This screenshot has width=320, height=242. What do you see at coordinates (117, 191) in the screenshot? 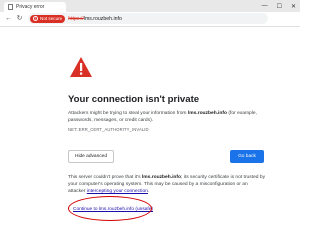
I see `intercepting-link: intercepting your connection` at bounding box center [117, 191].